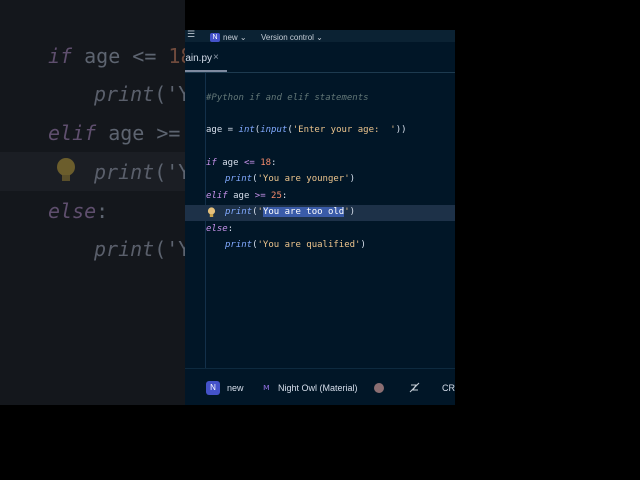 The image size is (640, 480). I want to click on title-bar: ☰ N new ⌄ Version control ⌄, so click(320, 36).